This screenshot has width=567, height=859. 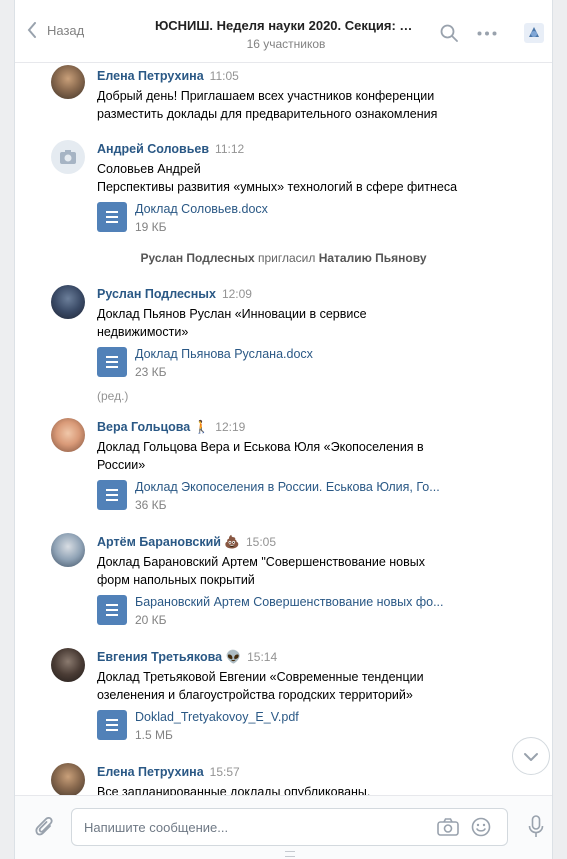 What do you see at coordinates (151, 620) in the screenshot?
I see `document-size: 20 КБ` at bounding box center [151, 620].